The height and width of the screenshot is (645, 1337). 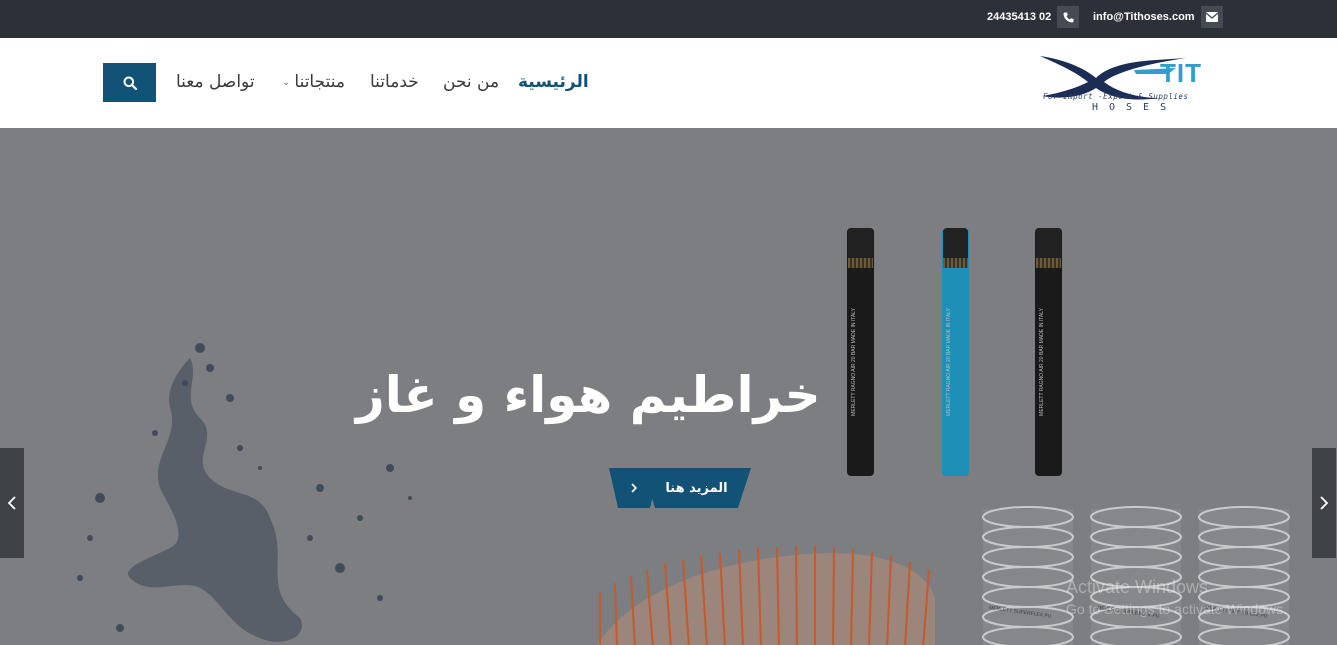 I want to click on envelope-icon, so click(x=1211, y=17).